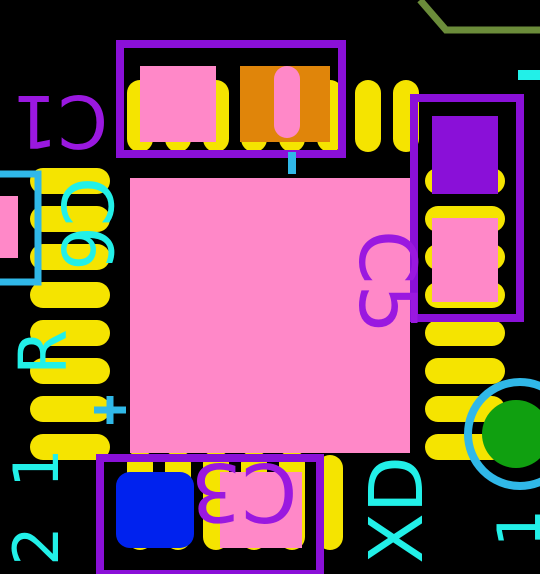 The width and height of the screenshot is (540, 574). What do you see at coordinates (9, 227) in the screenshot?
I see `pad-left-edge` at bounding box center [9, 227].